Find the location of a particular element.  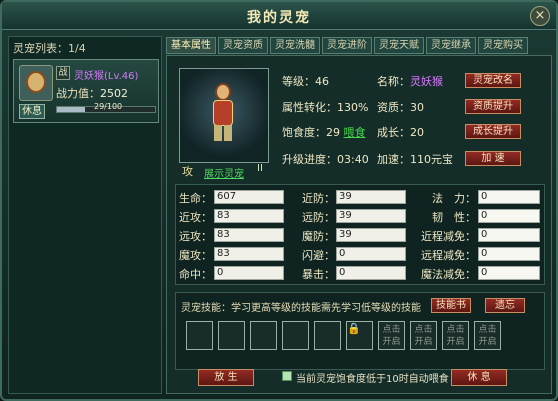

magic-reduction-label: 魔法减免： is located at coordinates (448, 274).